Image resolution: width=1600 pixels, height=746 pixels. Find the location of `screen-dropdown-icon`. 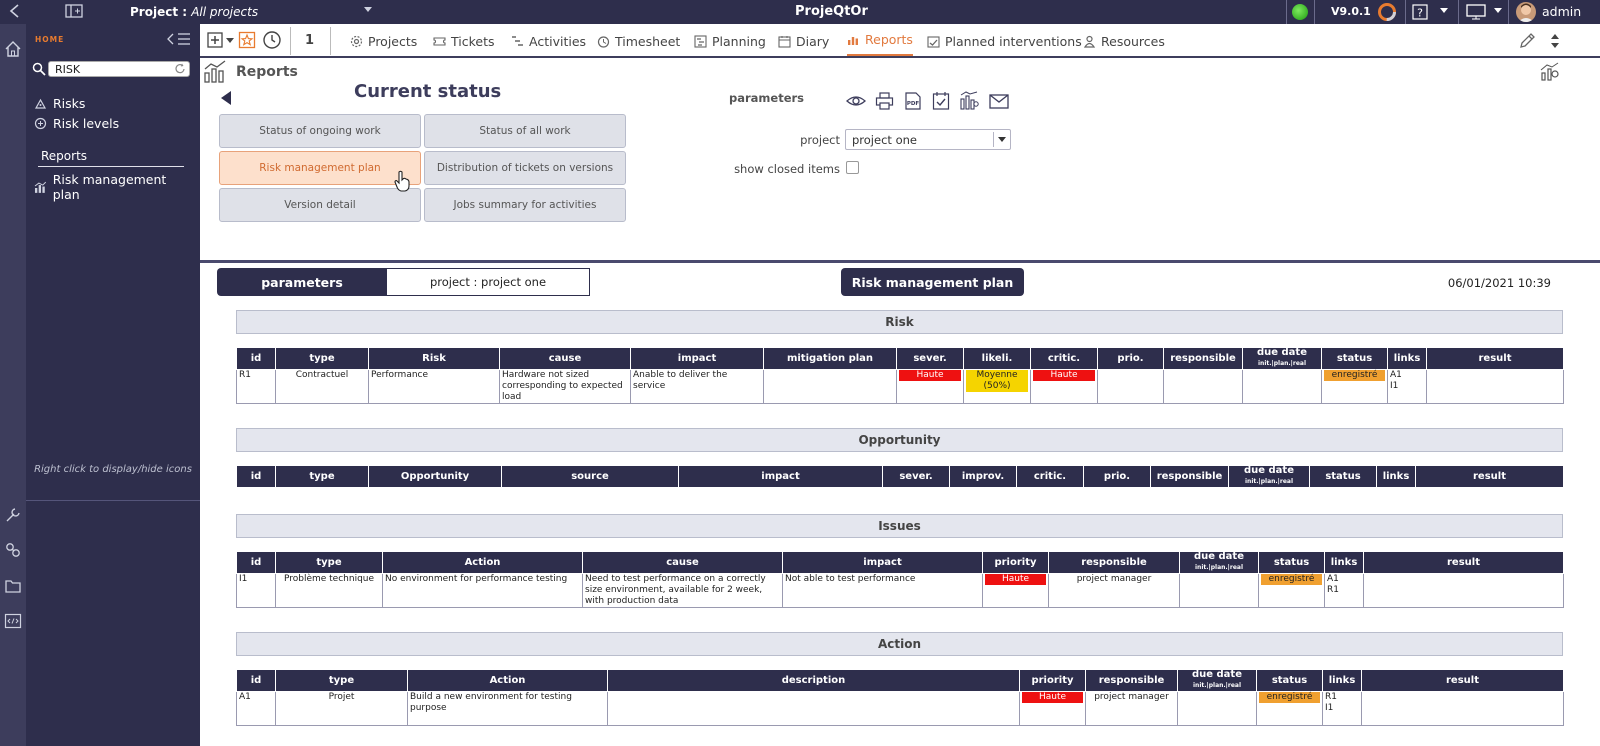

screen-dropdown-icon is located at coordinates (1498, 11).